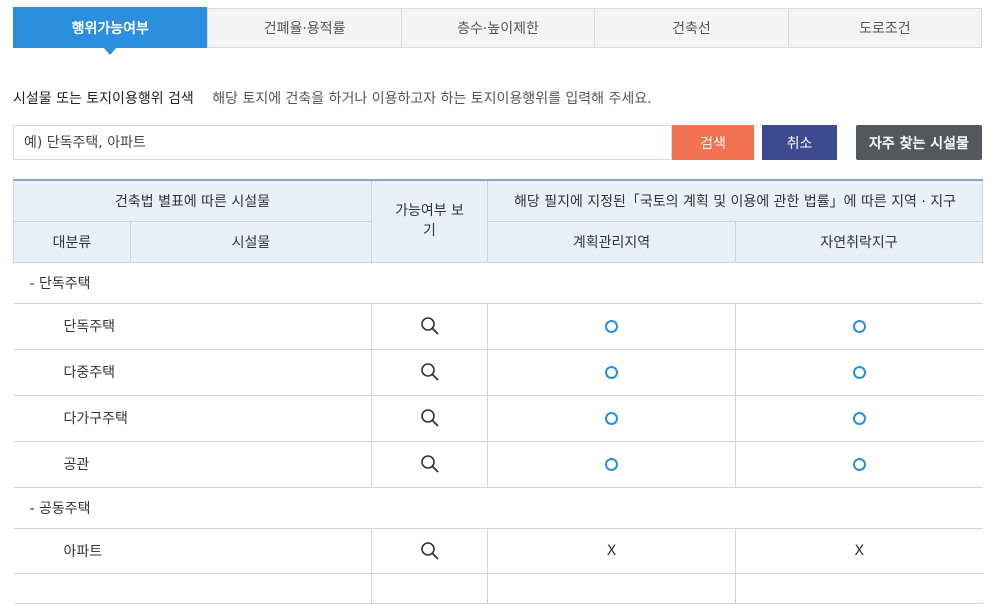 Image resolution: width=998 pixels, height=604 pixels. Describe the element at coordinates (692, 28) in the screenshot. I see `tab-building-line: 건축선` at that location.